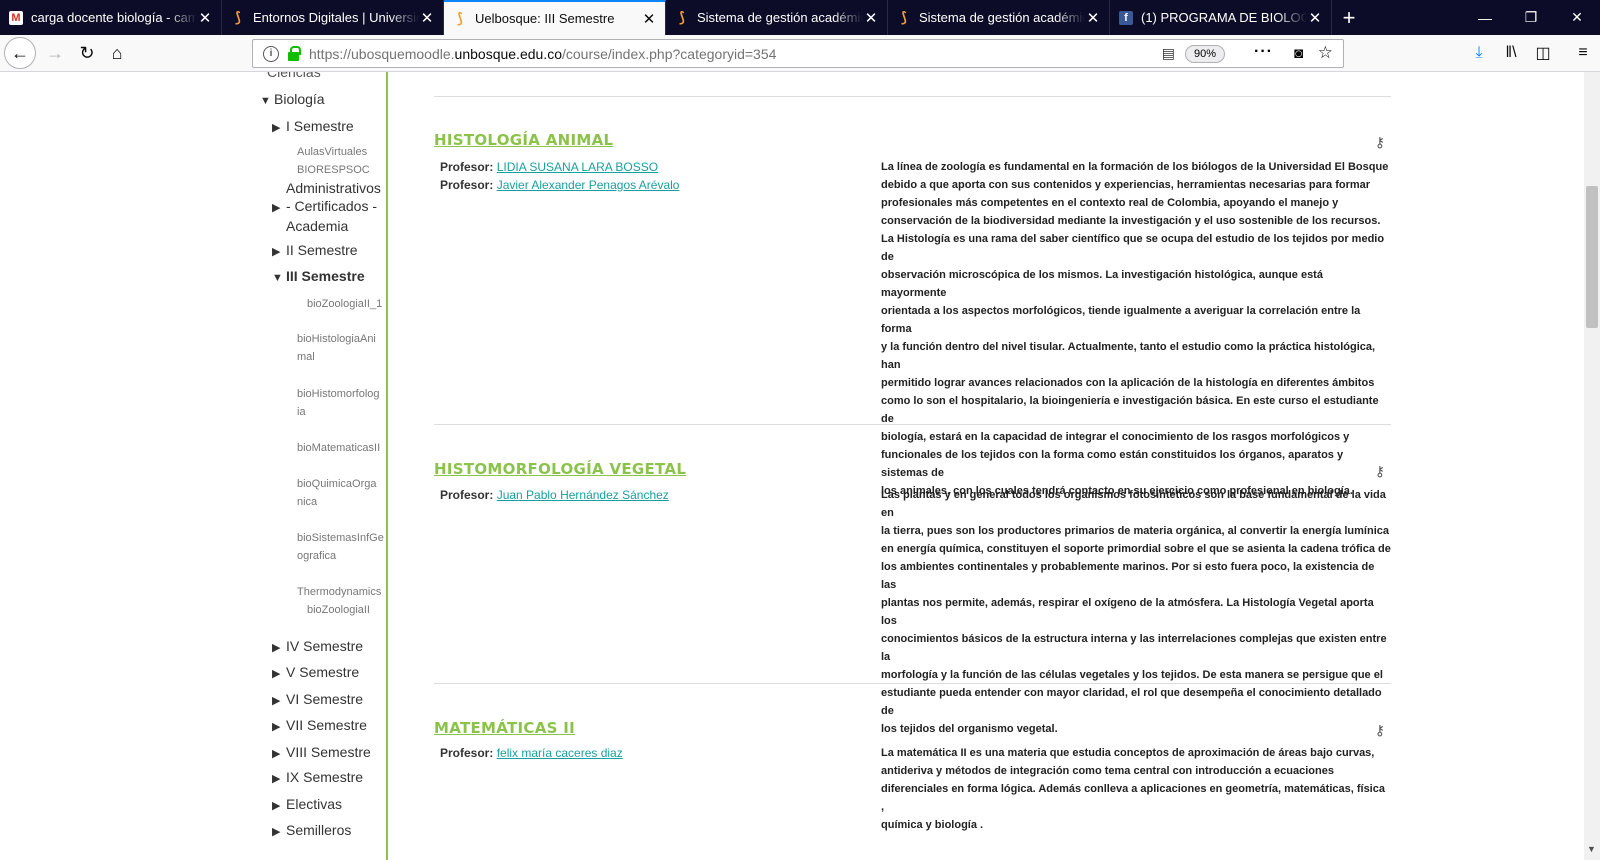  What do you see at coordinates (1168, 53) in the screenshot?
I see `reader-view-icon: ▤` at bounding box center [1168, 53].